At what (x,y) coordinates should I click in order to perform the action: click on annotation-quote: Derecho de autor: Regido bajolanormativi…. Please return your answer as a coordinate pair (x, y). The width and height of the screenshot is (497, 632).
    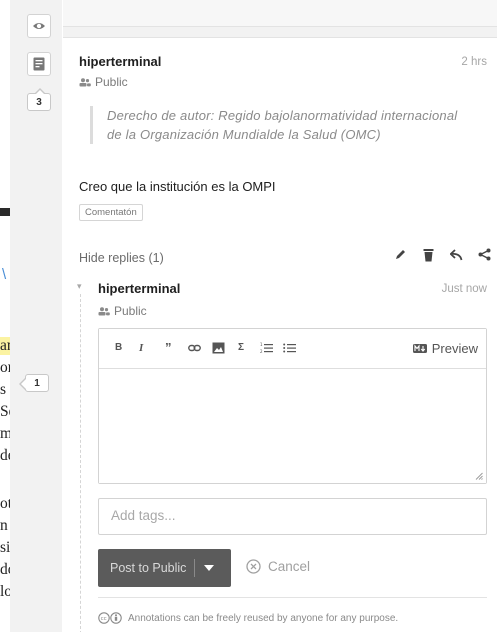
    Looking at the image, I should click on (275, 125).